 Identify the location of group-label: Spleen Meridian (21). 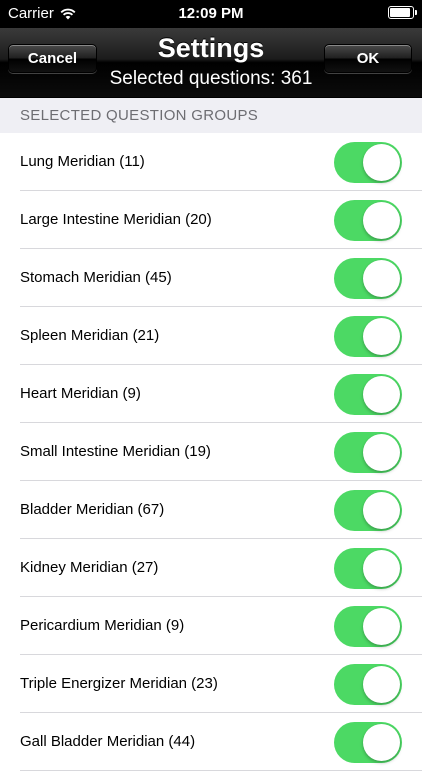
(90, 335).